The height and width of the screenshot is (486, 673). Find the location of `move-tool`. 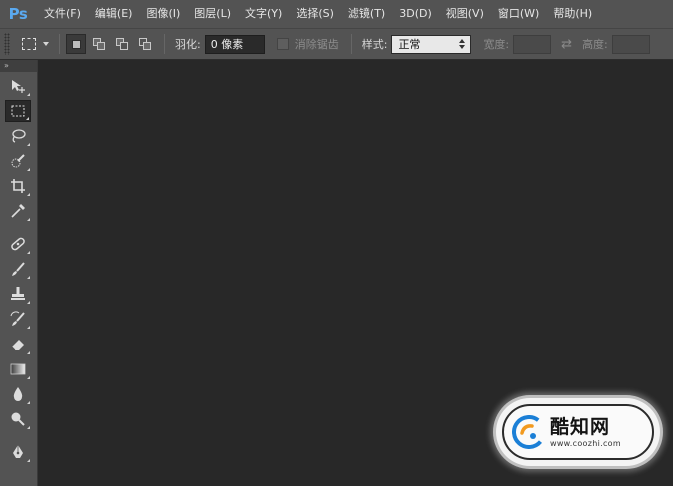

move-tool is located at coordinates (18, 86).